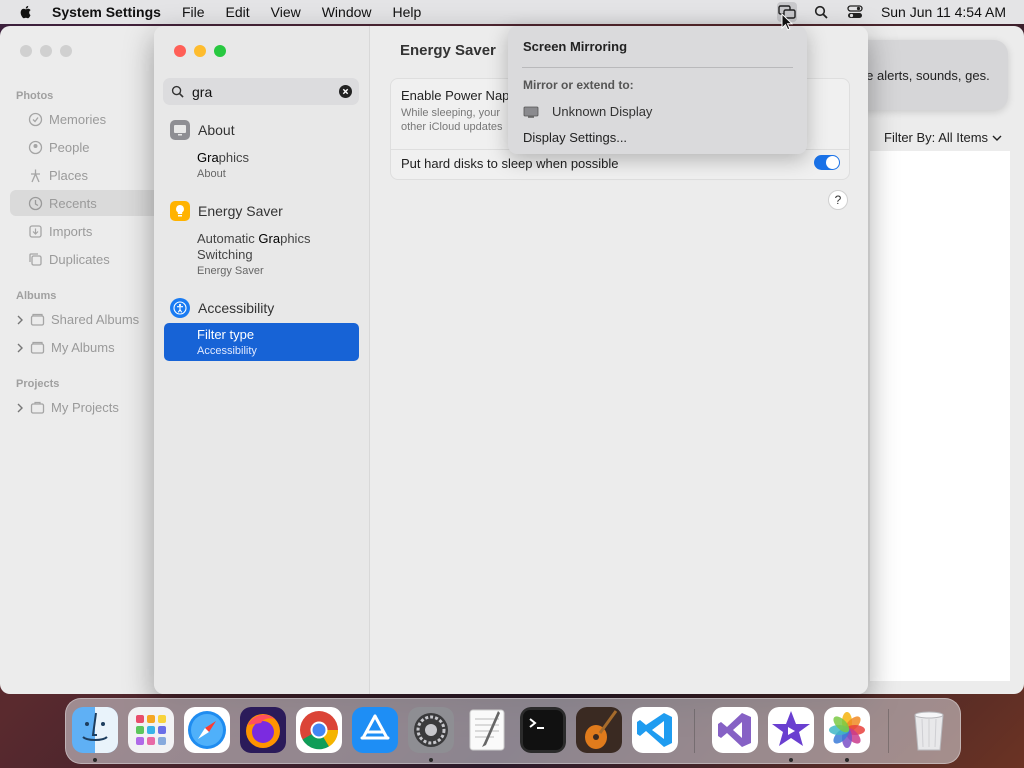 The height and width of the screenshot is (768, 1024). Describe the element at coordinates (602, 111) in the screenshot. I see `display-name: Unknown Display` at that location.